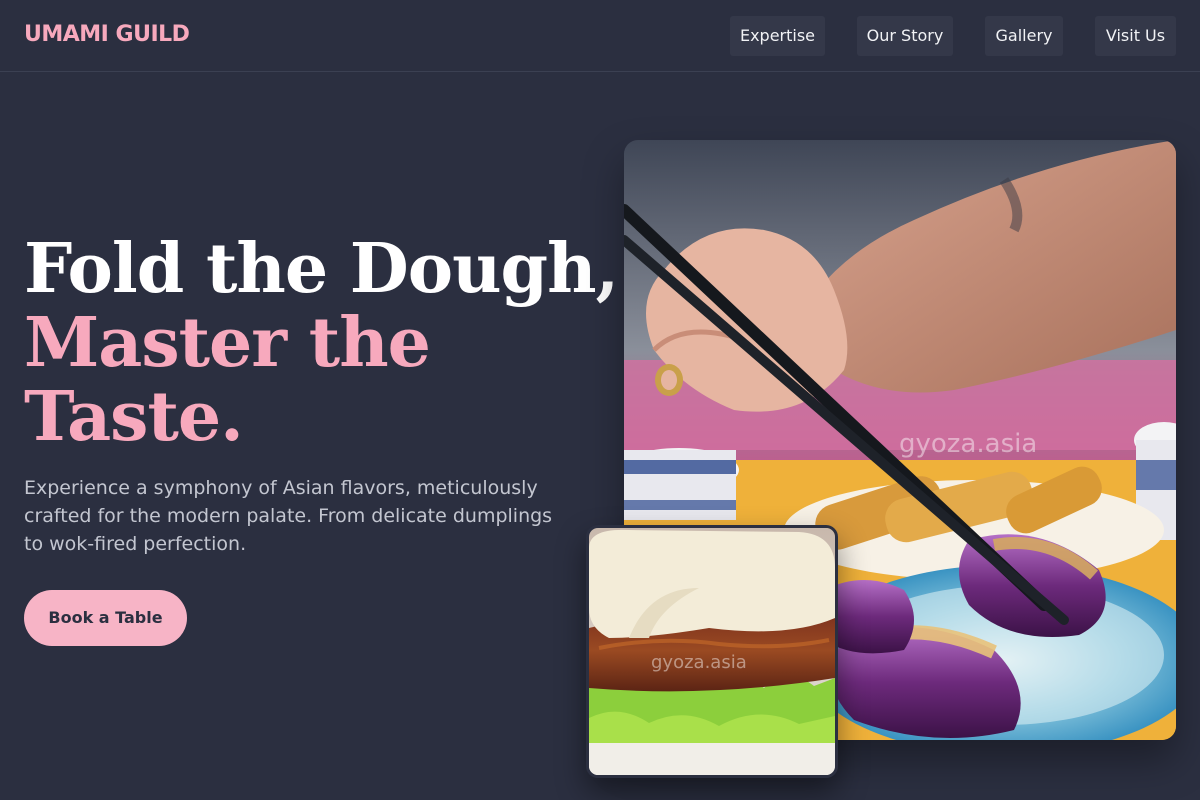 This screenshot has width=1200, height=800. Describe the element at coordinates (1135, 36) in the screenshot. I see `nav-item-visit-us: Visit Us` at that location.